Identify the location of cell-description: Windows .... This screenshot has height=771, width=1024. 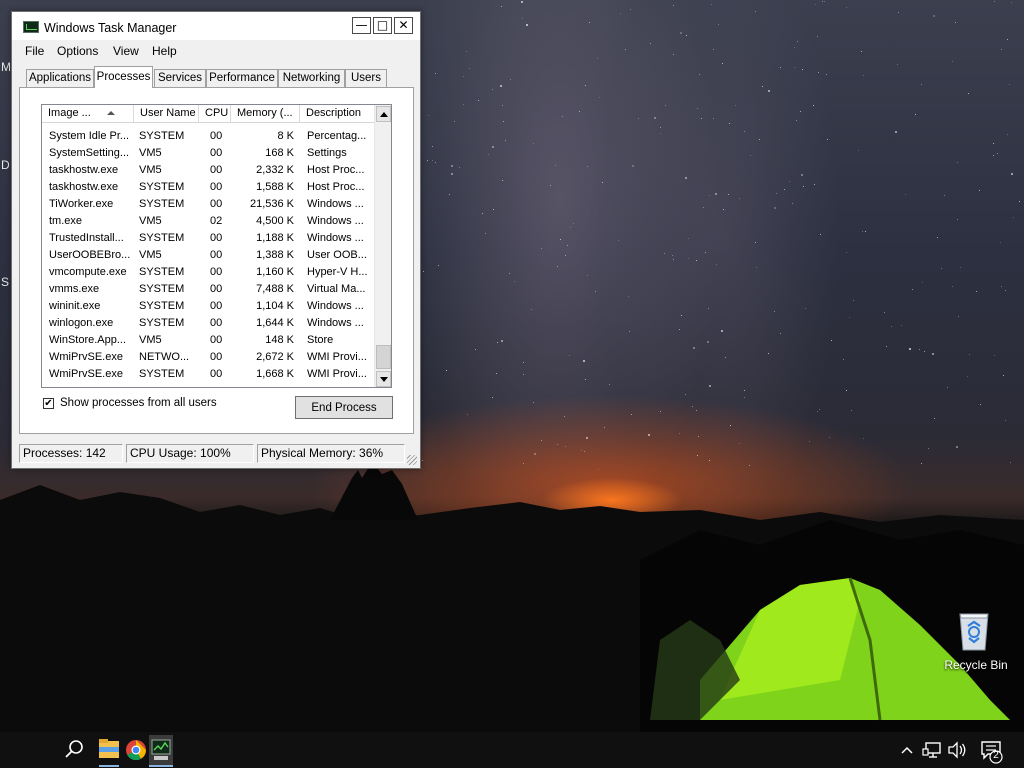
(335, 306).